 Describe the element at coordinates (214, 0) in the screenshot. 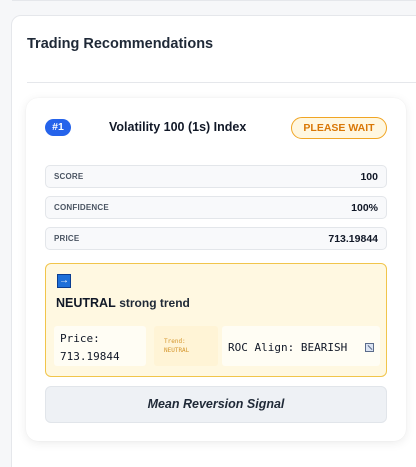

I see `top-divider` at that location.